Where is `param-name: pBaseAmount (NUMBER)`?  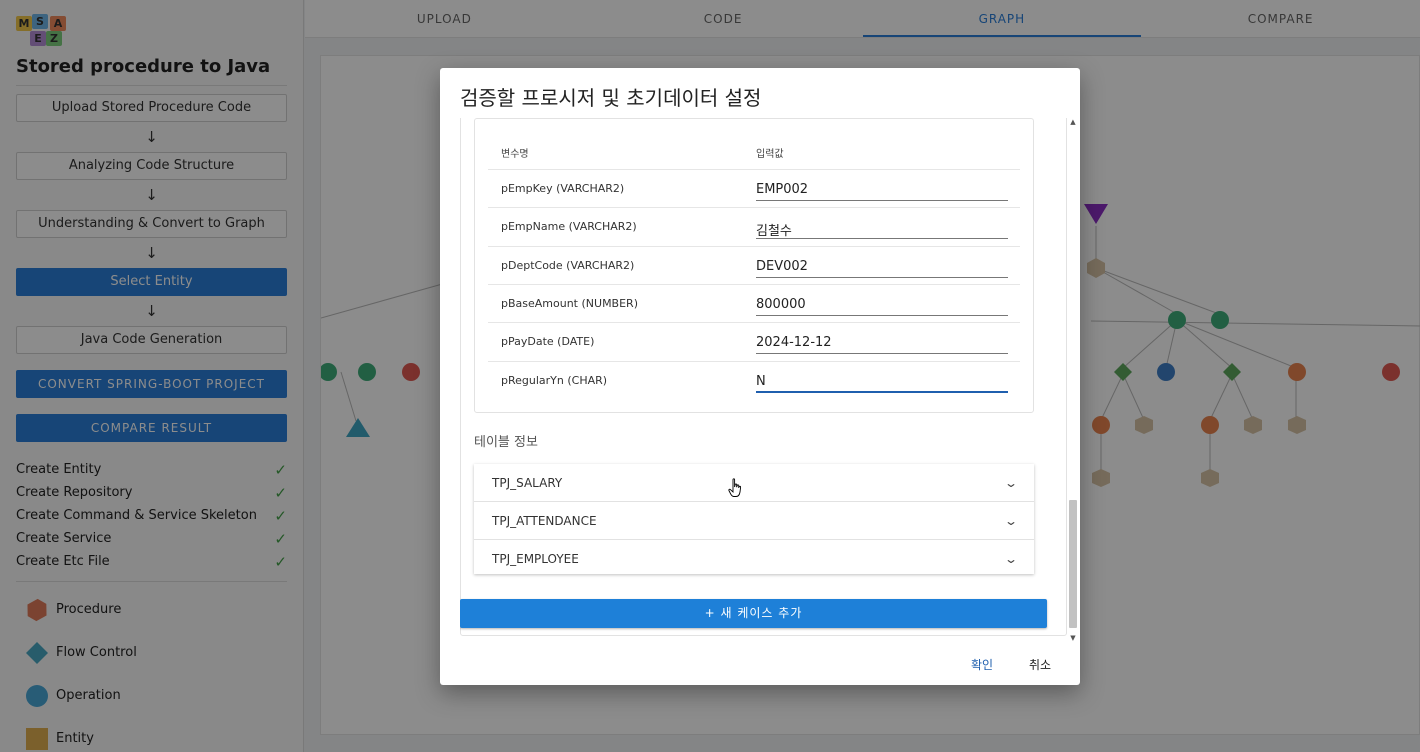
param-name: pBaseAmount (NUMBER) is located at coordinates (569, 303).